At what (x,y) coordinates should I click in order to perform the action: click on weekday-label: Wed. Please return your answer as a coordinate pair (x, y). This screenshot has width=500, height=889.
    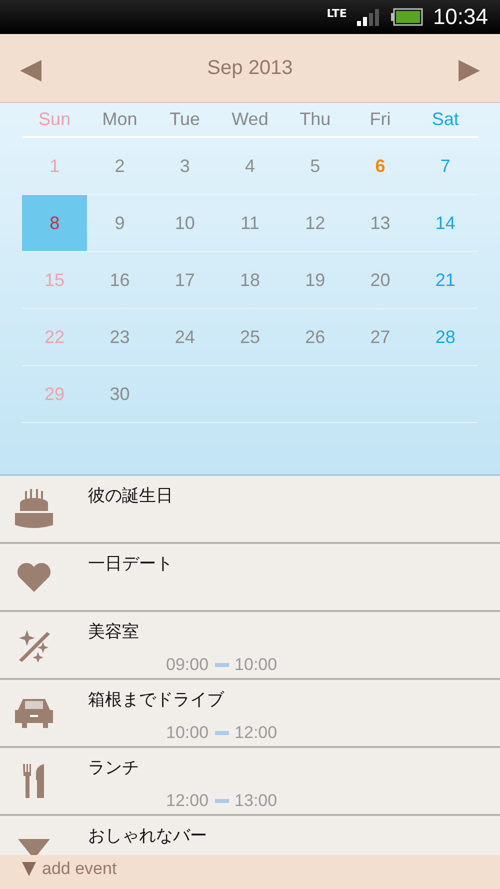
    Looking at the image, I should click on (250, 119).